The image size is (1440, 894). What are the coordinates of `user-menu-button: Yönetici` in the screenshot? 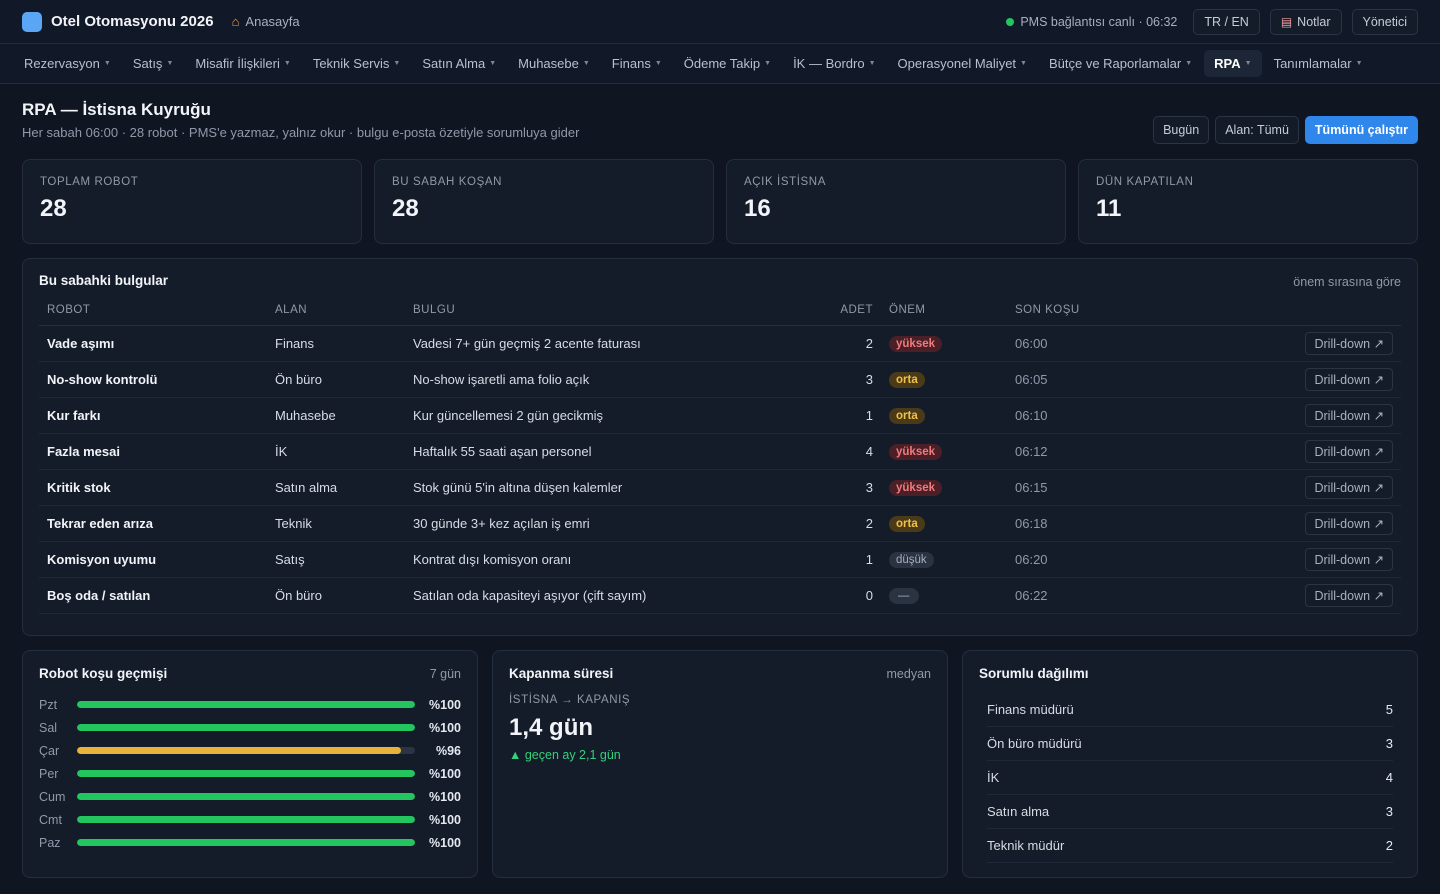 It's located at (1384, 21).